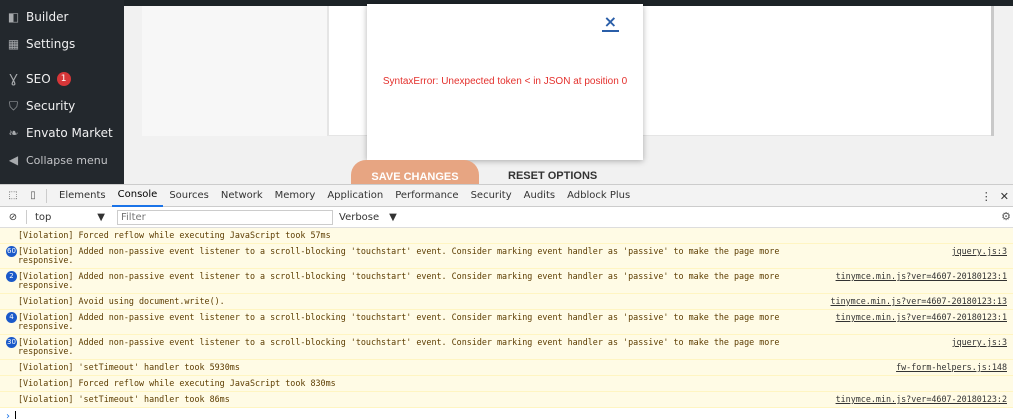 The width and height of the screenshot is (1013, 419). I want to click on sidebar-item-settings: ▦ Settings, so click(41, 44).